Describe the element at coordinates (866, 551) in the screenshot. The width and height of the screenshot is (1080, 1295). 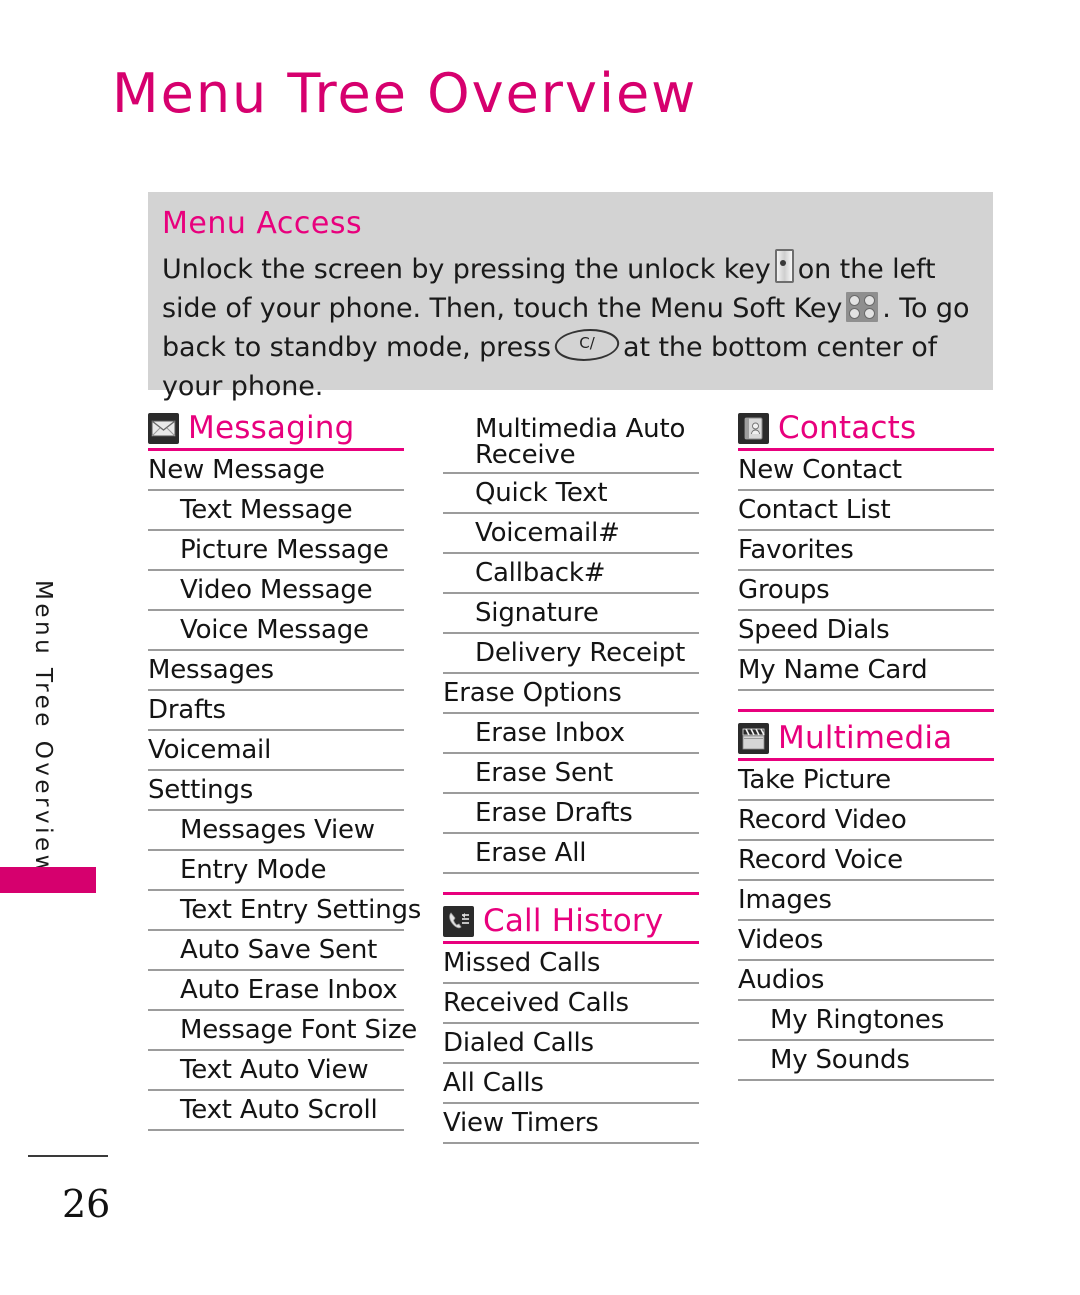
I see `menu-item: Favorites` at that location.